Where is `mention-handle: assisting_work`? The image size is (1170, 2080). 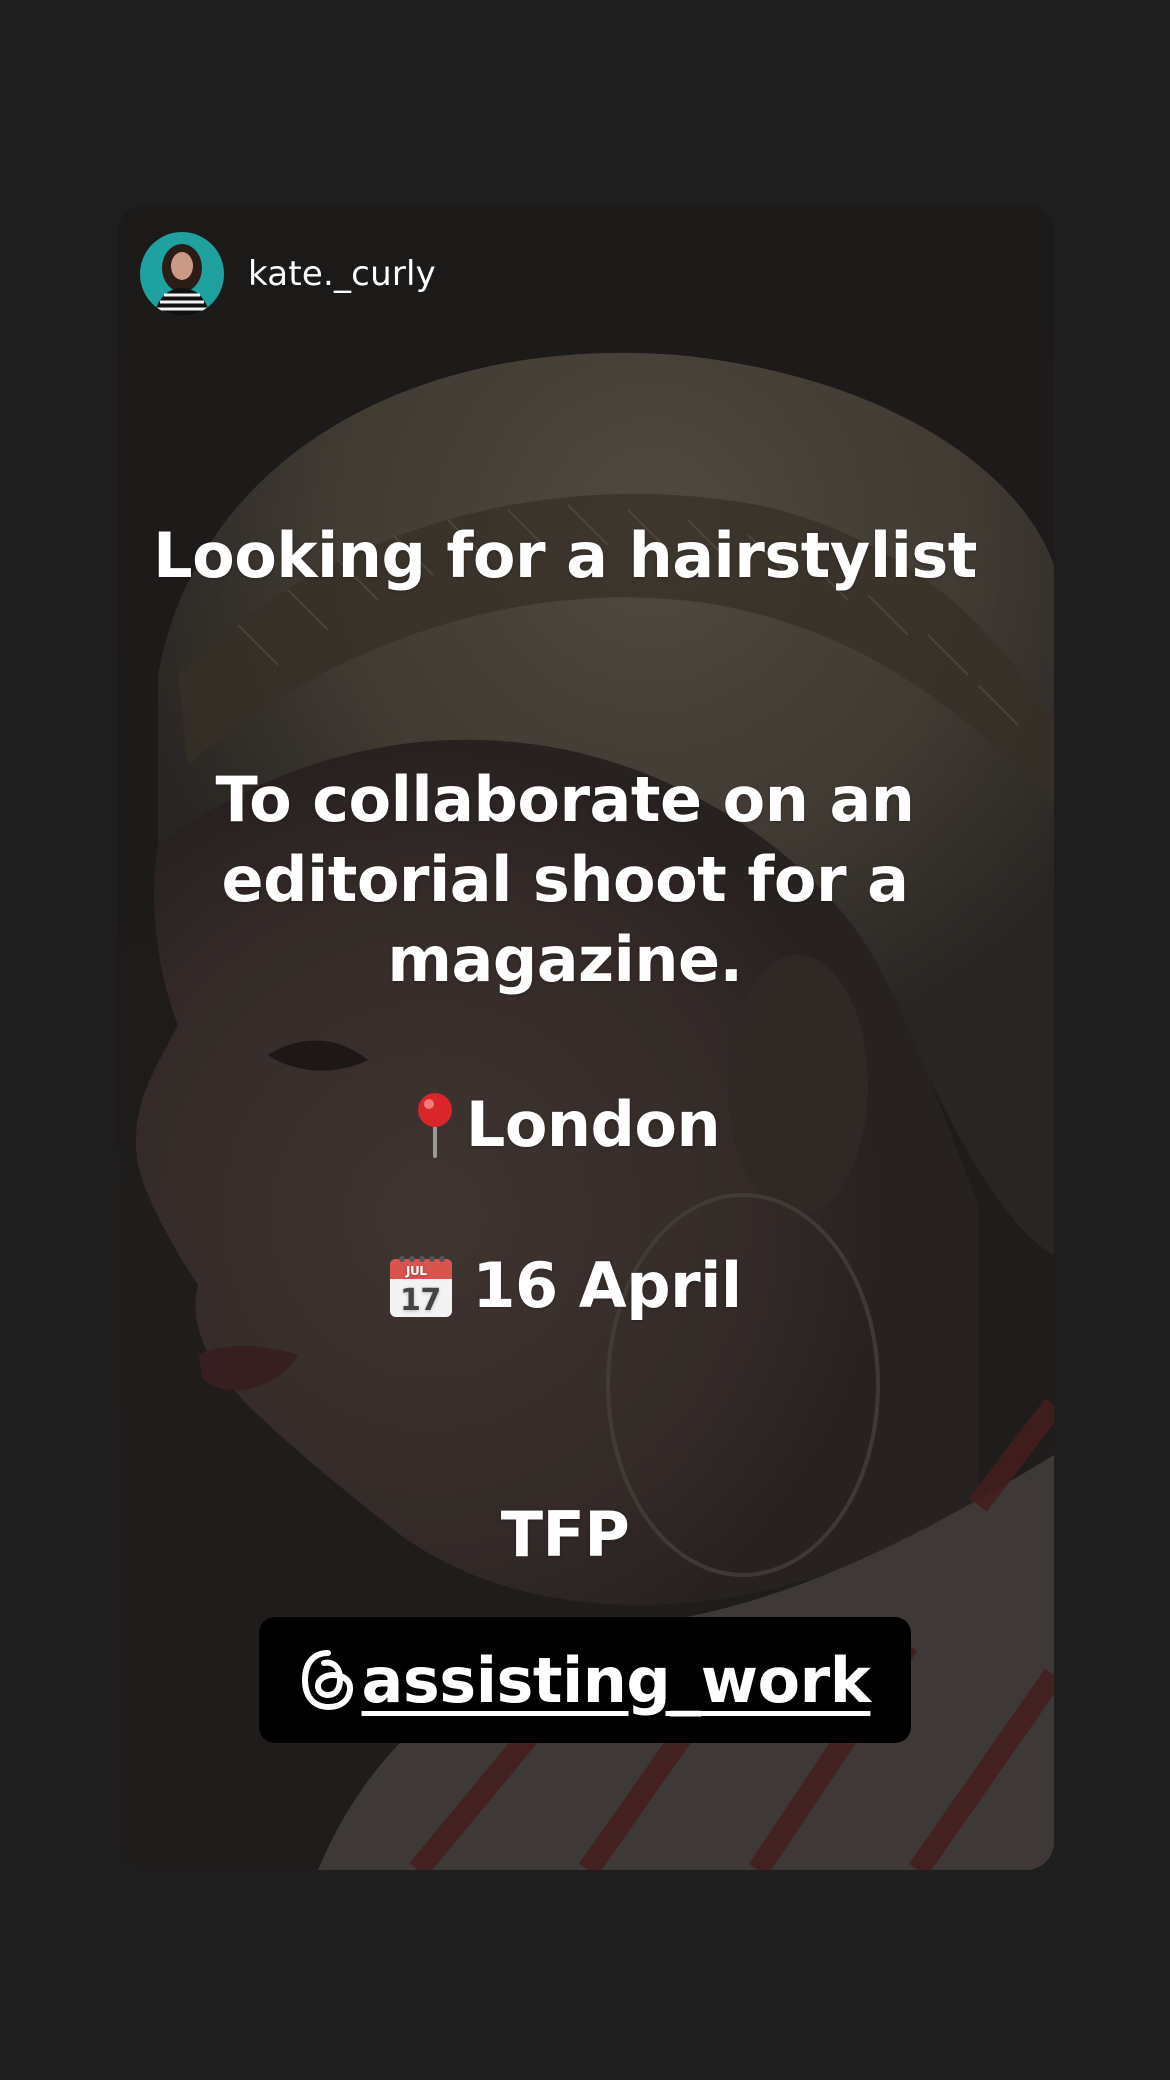 mention-handle: assisting_work is located at coordinates (616, 1680).